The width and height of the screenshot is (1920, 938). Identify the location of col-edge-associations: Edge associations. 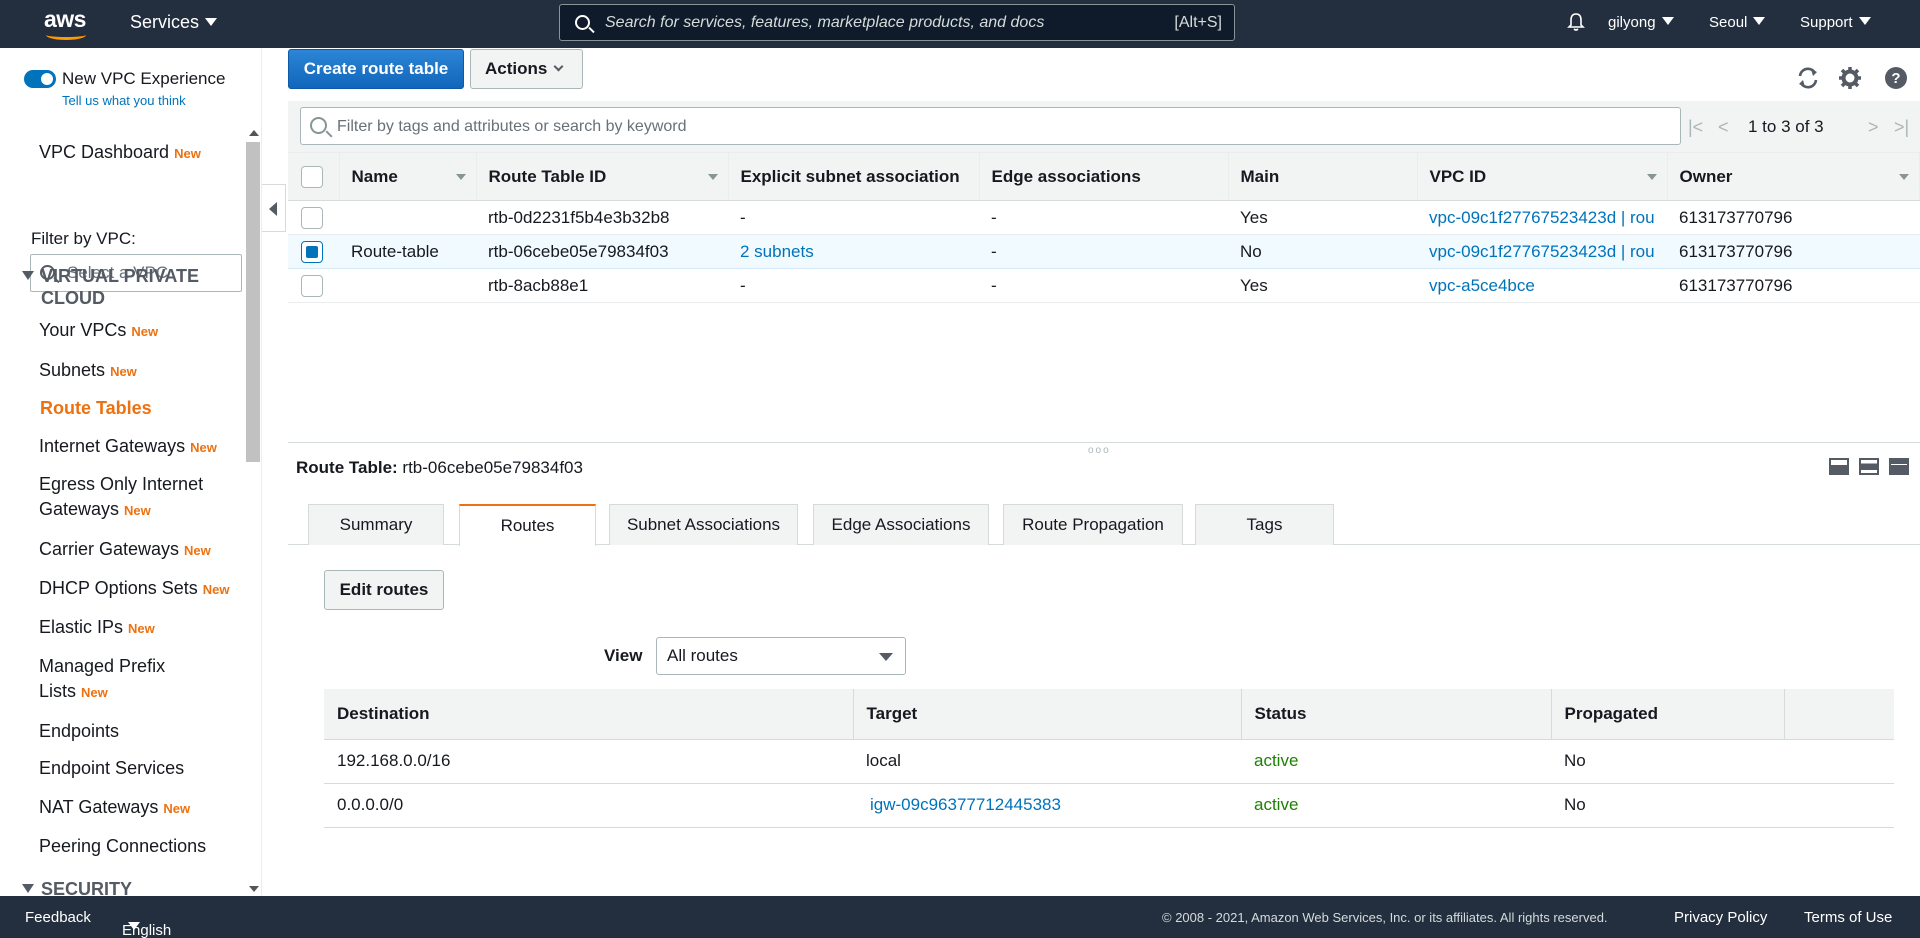
(1104, 176).